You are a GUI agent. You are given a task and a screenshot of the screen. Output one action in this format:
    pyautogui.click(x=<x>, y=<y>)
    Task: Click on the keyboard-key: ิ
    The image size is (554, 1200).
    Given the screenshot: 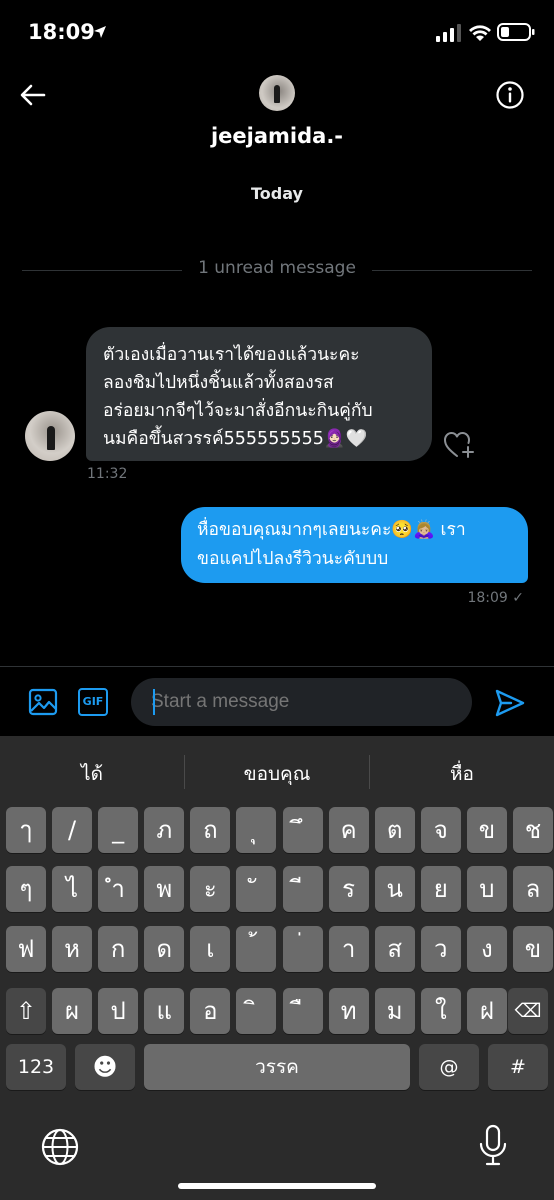 What is the action you would take?
    pyautogui.click(x=256, y=1011)
    